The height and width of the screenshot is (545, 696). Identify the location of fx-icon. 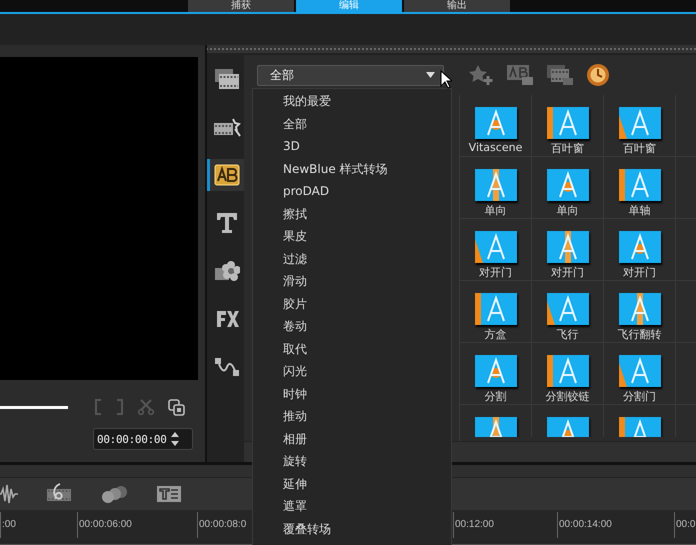
(227, 319).